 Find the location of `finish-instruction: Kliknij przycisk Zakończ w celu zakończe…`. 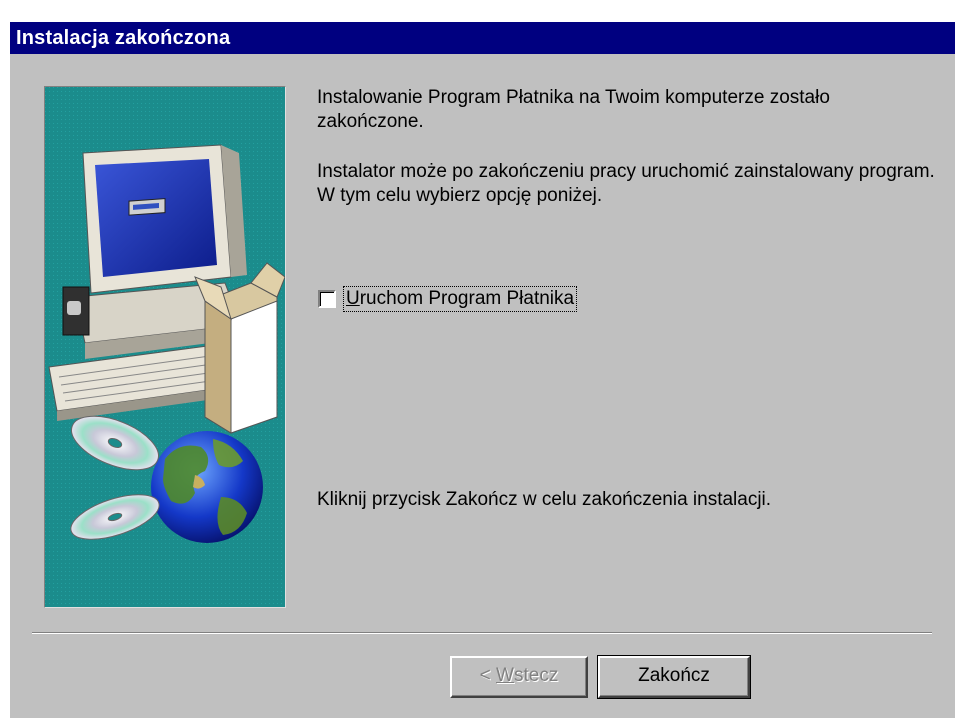

finish-instruction: Kliknij przycisk Zakończ w celu zakończe… is located at coordinates (544, 499).